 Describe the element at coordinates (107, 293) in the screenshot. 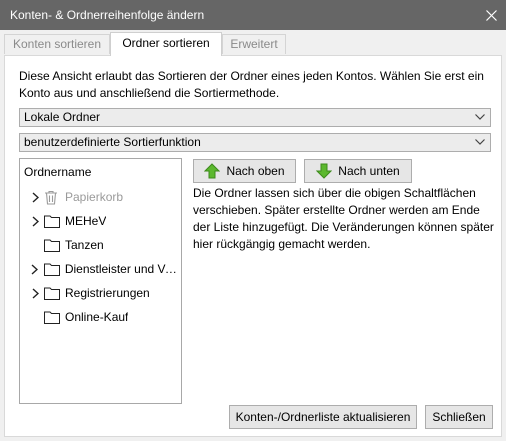

I see `tree-item-label: Registrierungen` at that location.